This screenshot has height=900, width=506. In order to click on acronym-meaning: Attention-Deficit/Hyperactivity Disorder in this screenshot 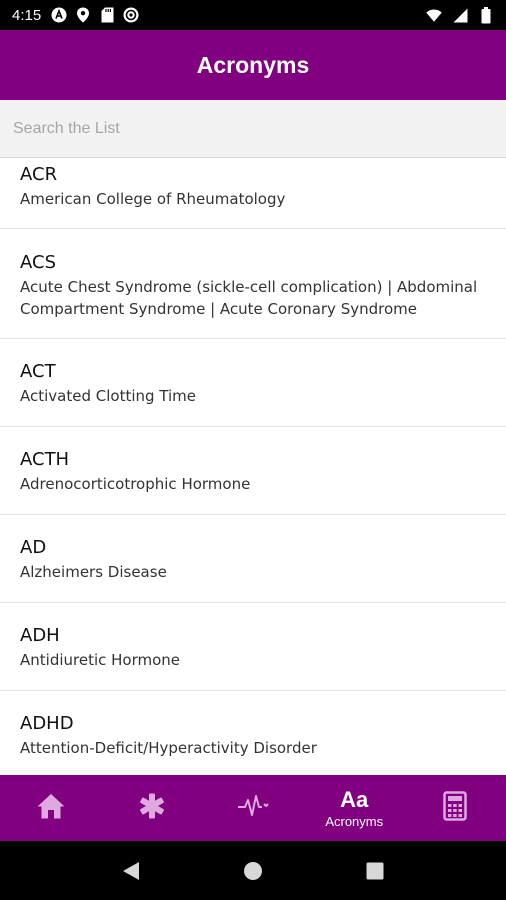, I will do `click(168, 748)`.